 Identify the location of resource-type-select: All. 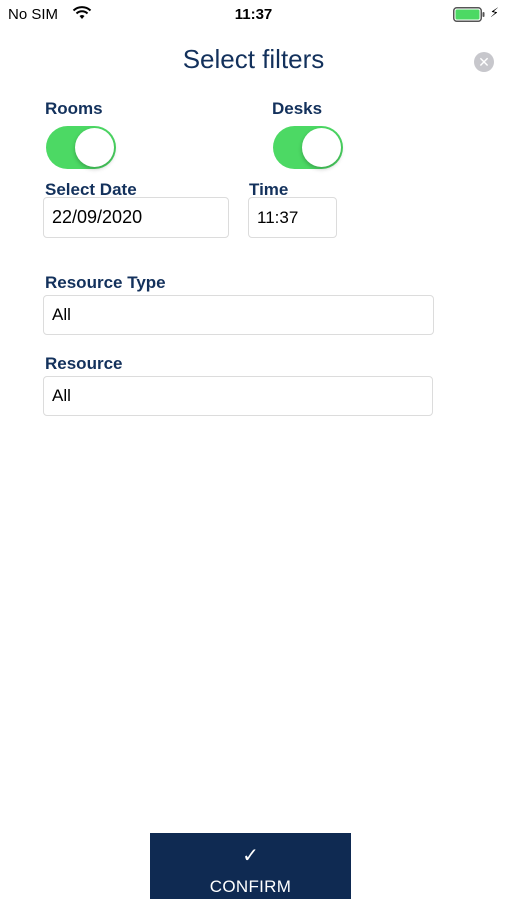
(238, 315).